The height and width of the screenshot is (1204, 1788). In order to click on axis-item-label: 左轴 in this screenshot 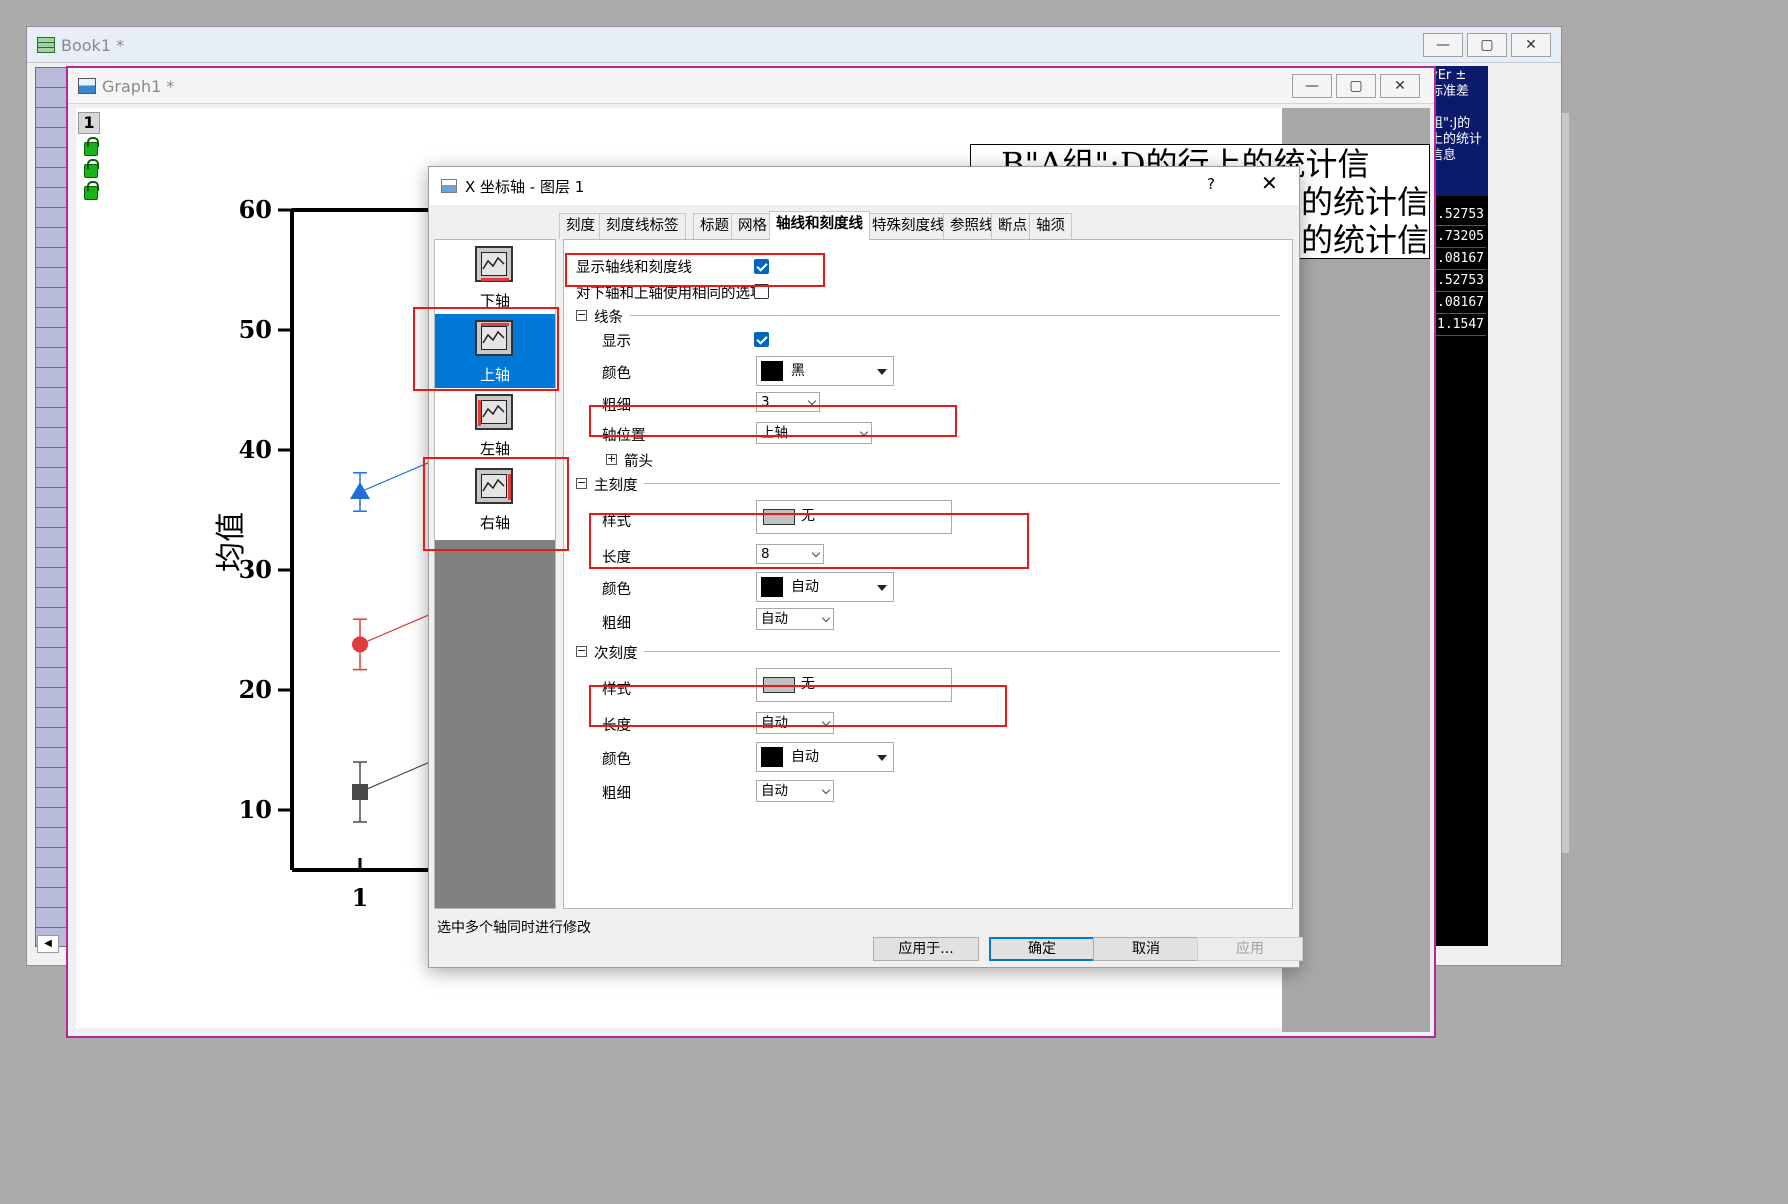, I will do `click(494, 449)`.